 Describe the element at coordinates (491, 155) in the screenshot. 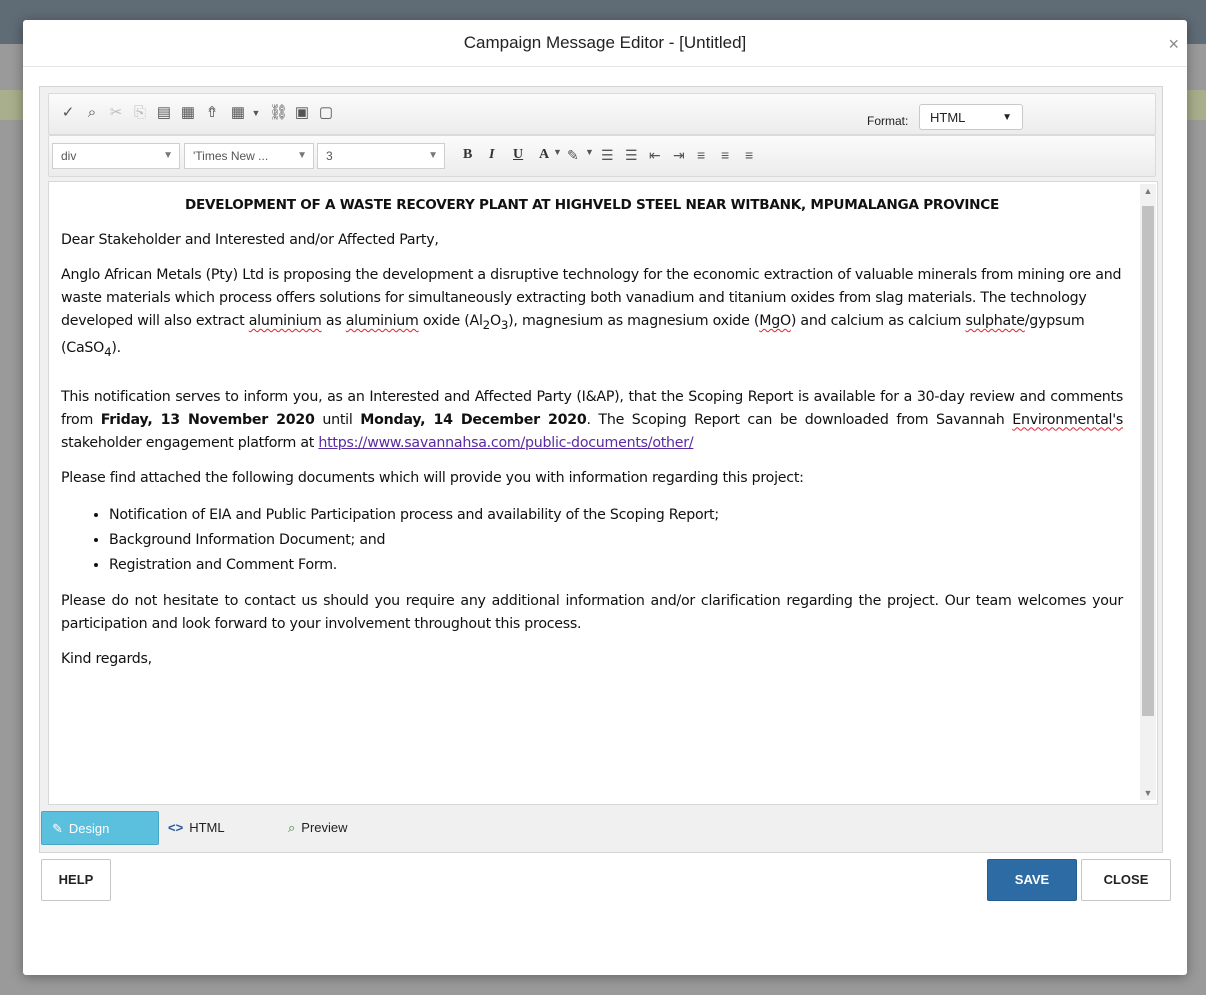

I see `italic-button: I` at that location.